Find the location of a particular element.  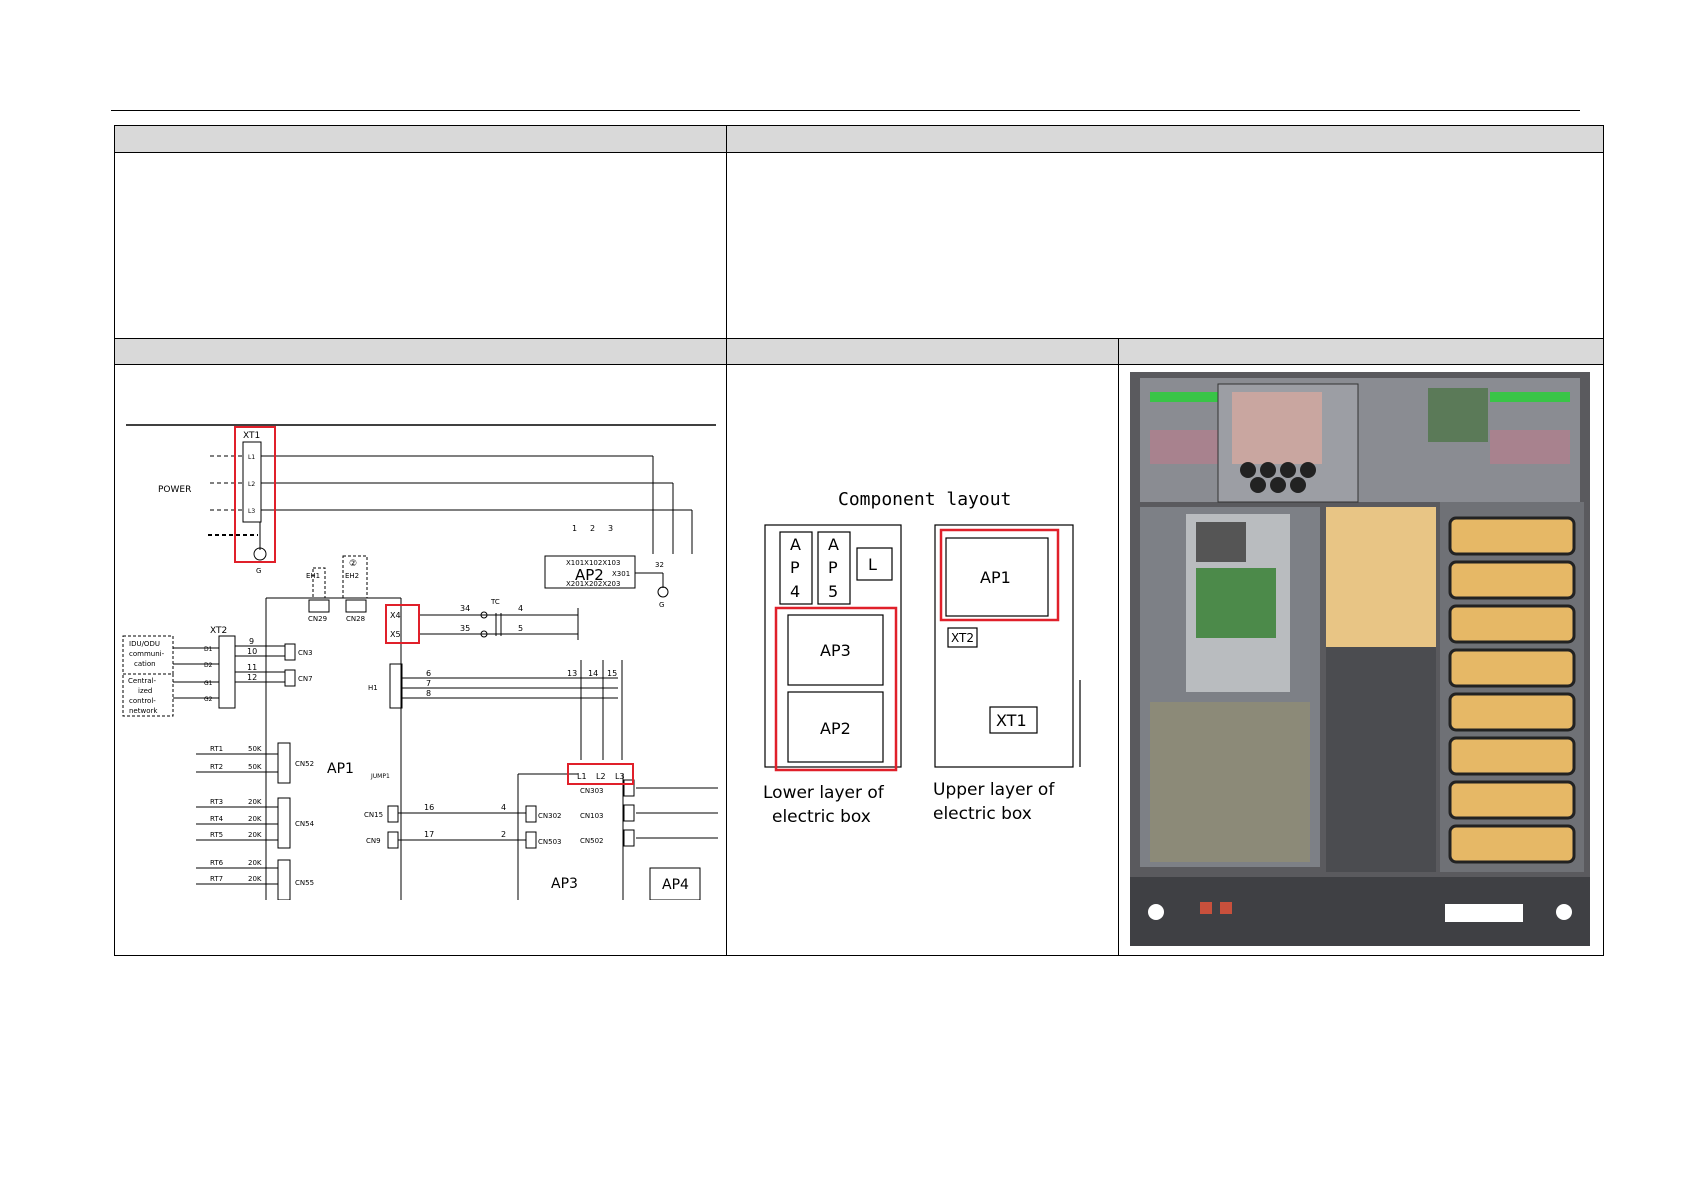

central-line4: network is located at coordinates (143, 711).